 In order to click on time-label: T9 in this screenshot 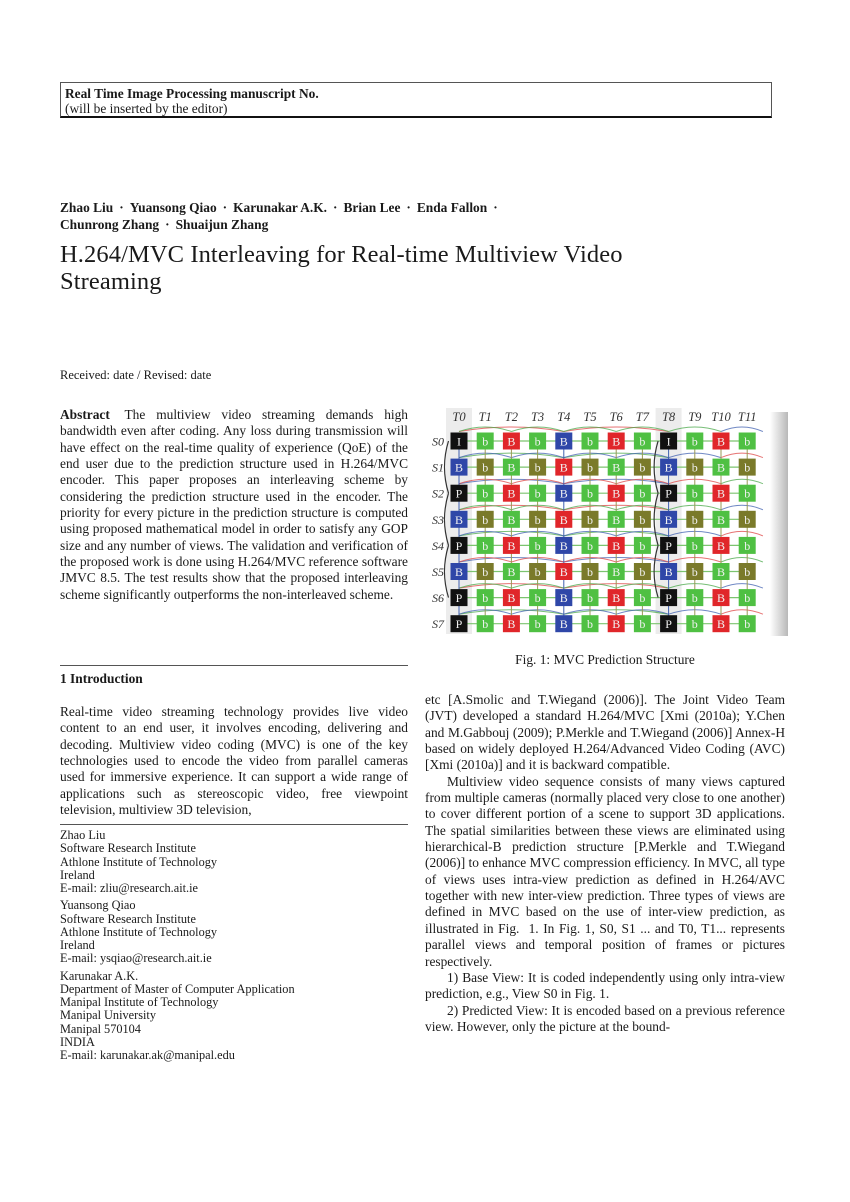, I will do `click(695, 417)`.